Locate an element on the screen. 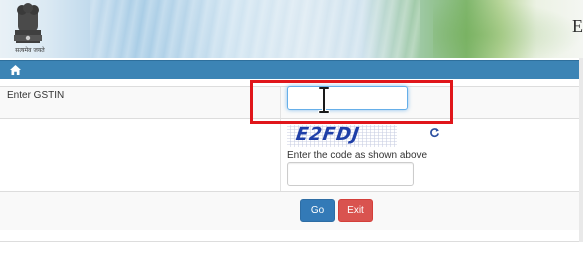 This screenshot has height=279, width=583. button-row is located at coordinates (291, 210).